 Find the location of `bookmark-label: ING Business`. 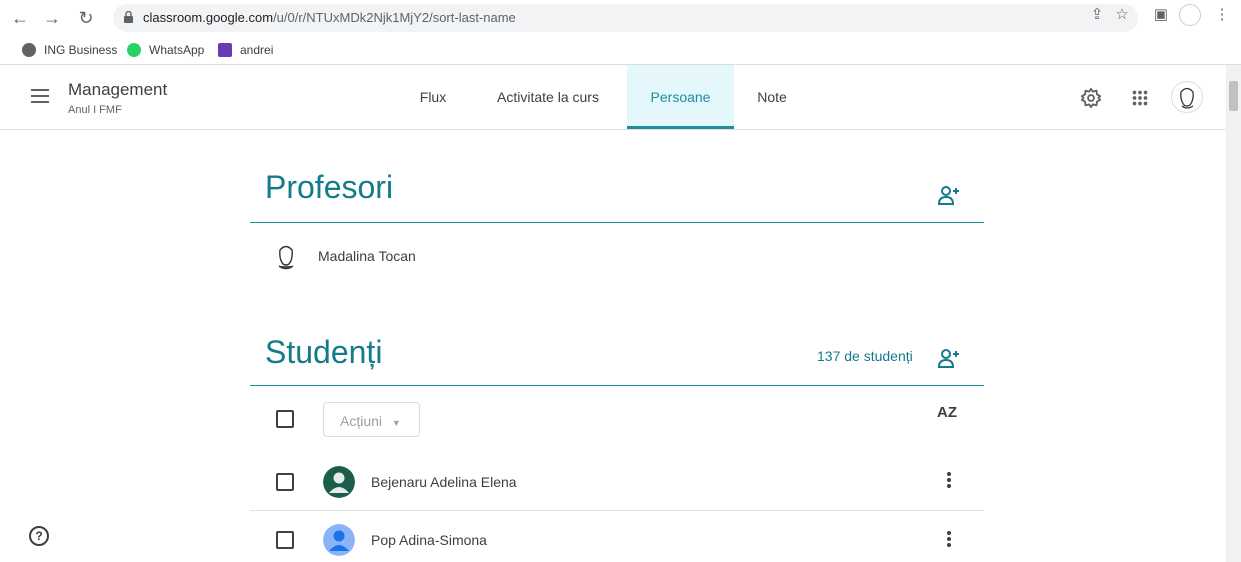

bookmark-label: ING Business is located at coordinates (81, 50).